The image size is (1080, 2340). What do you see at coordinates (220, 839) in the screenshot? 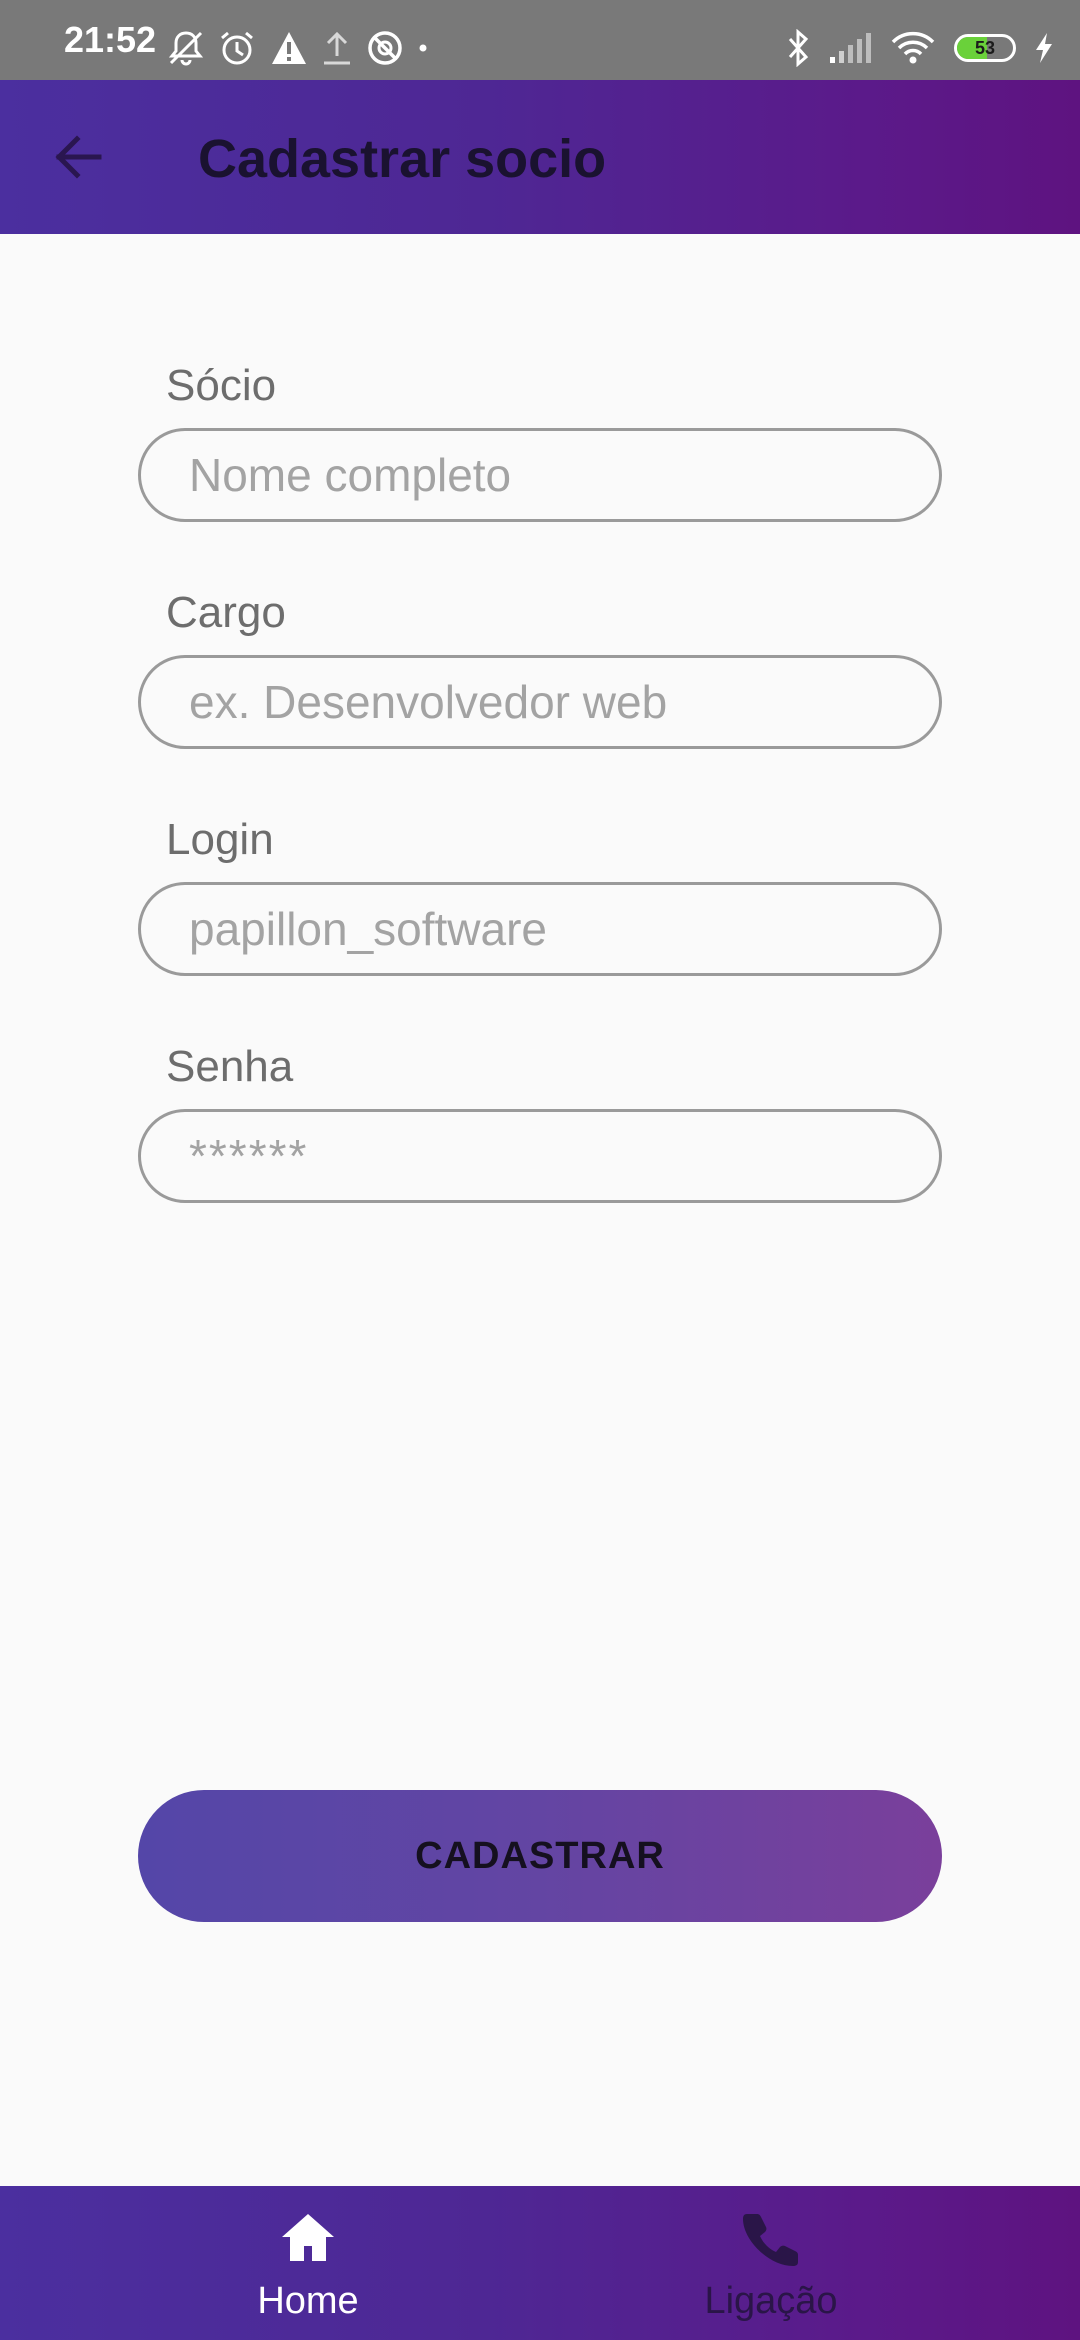
I see `login-label: Login` at bounding box center [220, 839].